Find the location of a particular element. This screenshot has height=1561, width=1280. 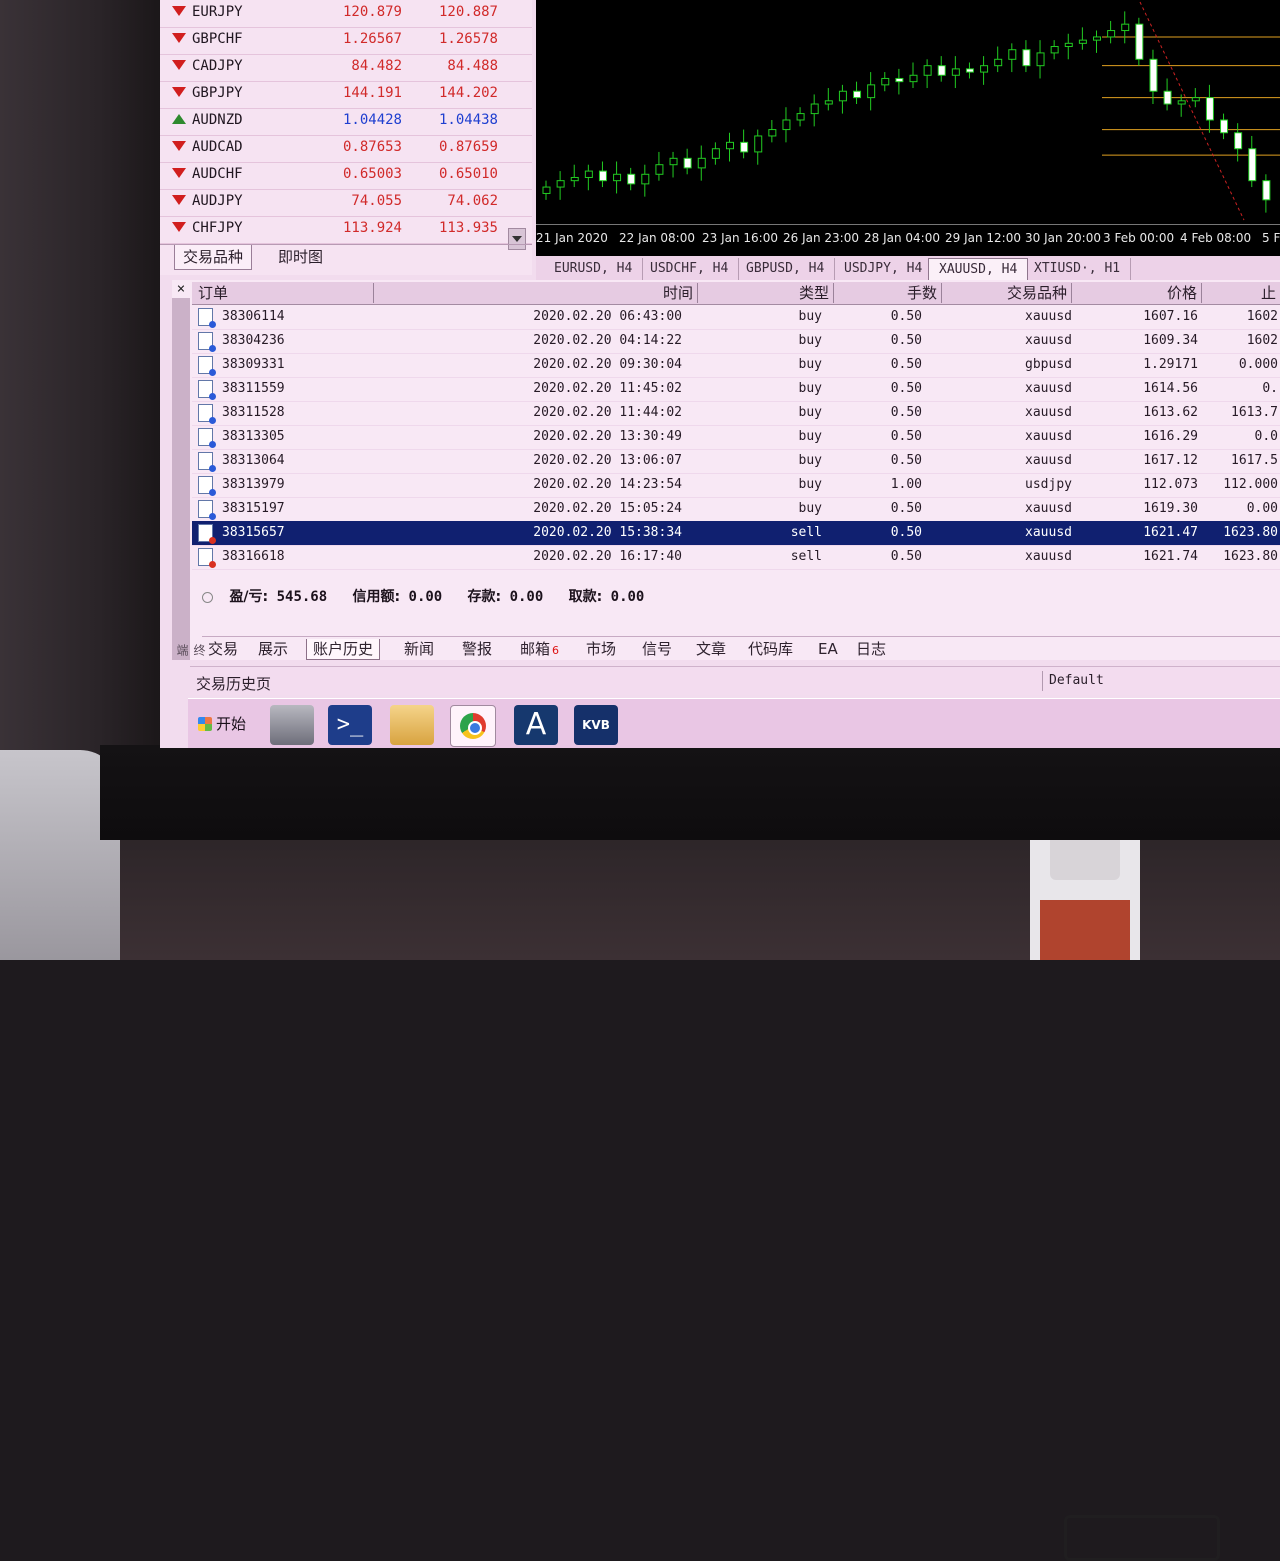

bid-price: 1.26567 is located at coordinates (372, 39).